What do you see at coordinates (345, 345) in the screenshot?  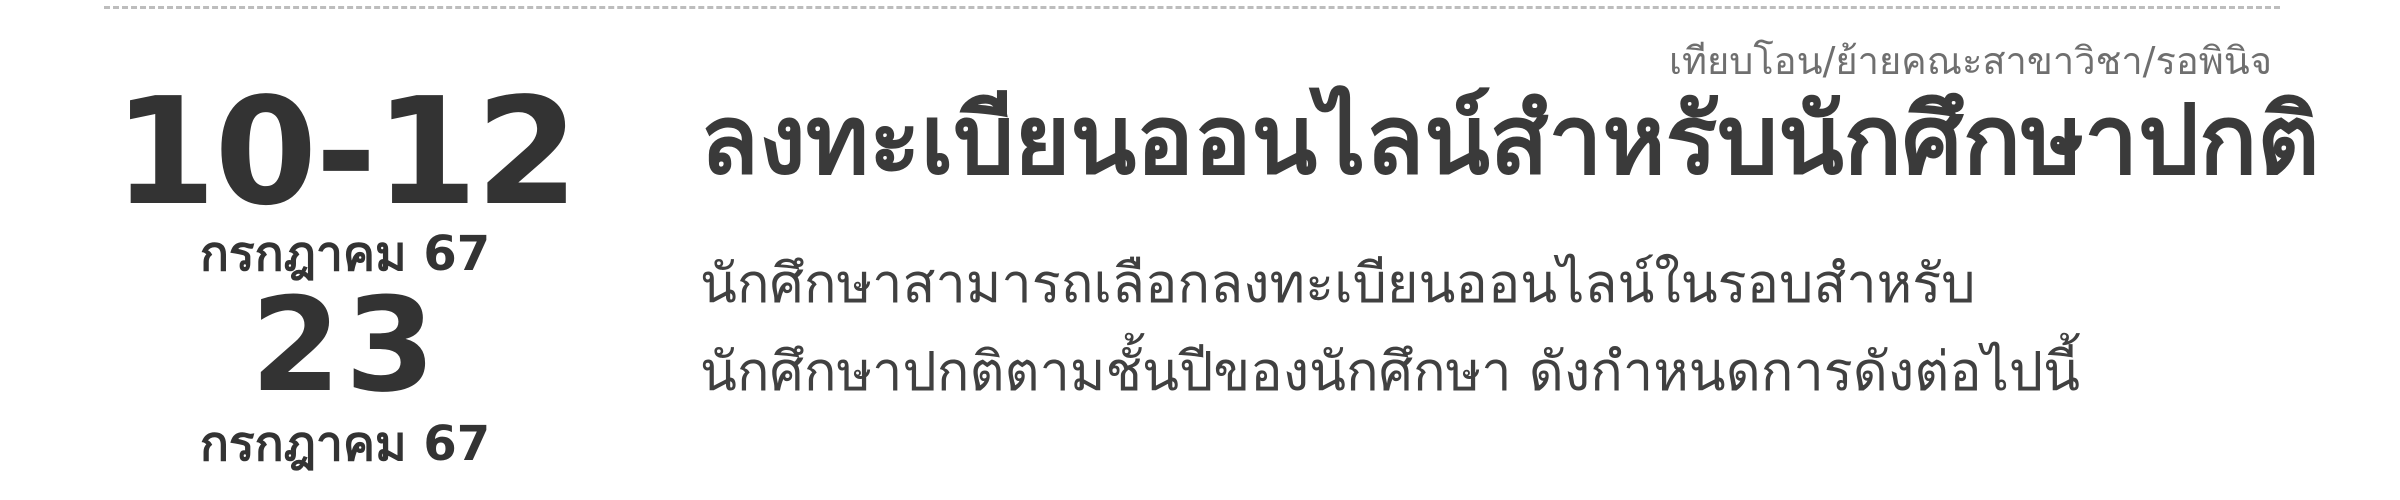 I see `single-date: 23` at bounding box center [345, 345].